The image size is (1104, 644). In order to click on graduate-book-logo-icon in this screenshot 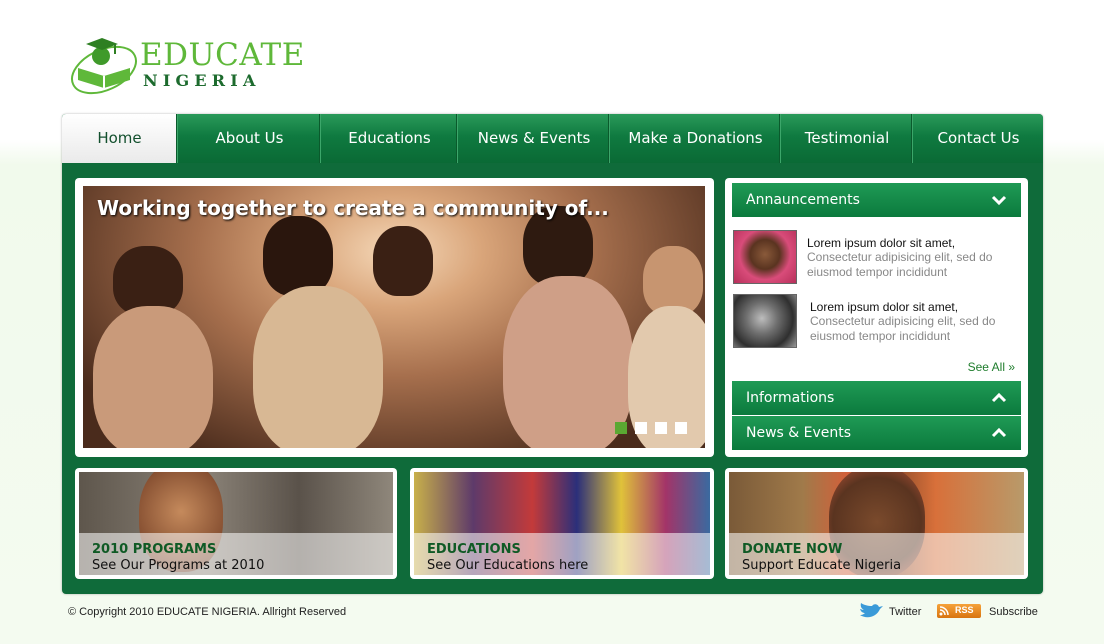, I will do `click(104, 66)`.